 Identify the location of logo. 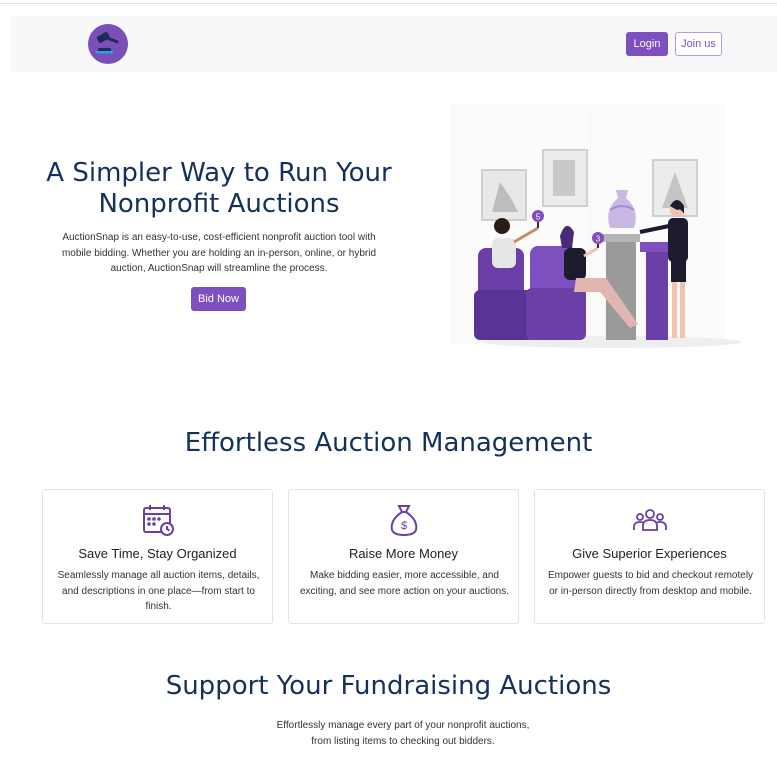
(108, 44).